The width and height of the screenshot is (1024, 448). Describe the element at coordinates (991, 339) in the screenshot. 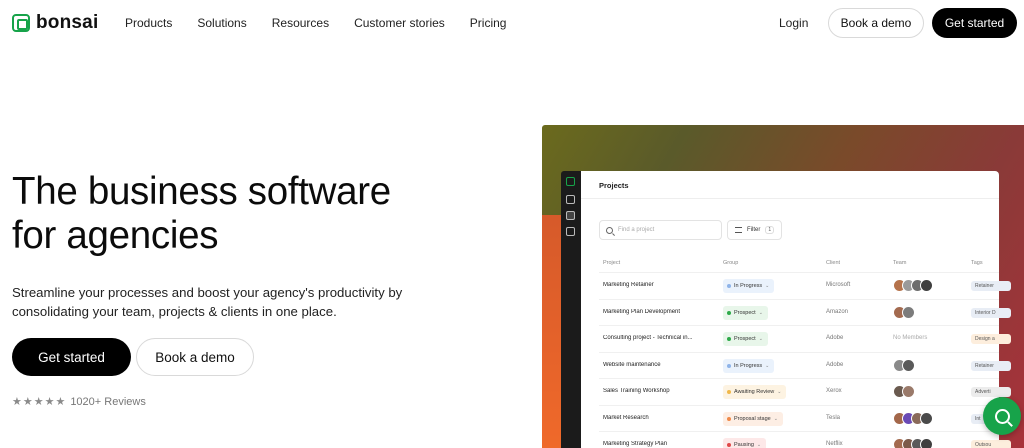

I see `tag-badge: Design a` at that location.